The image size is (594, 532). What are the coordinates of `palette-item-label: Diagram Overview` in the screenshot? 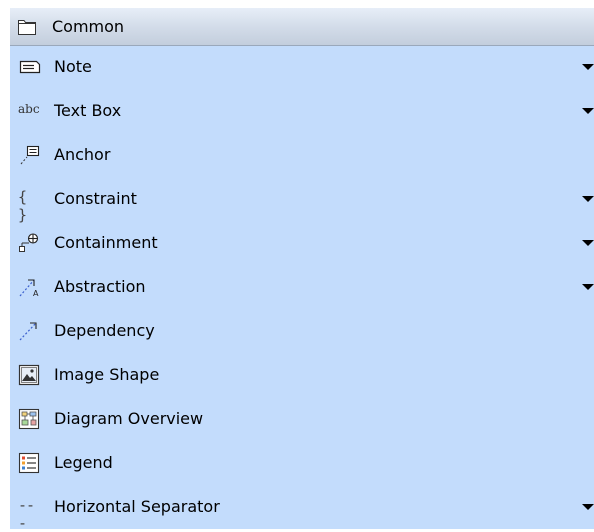 It's located at (129, 418).